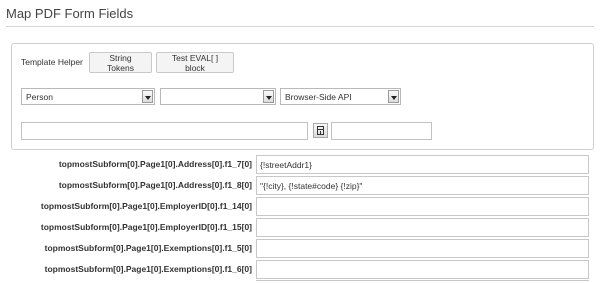 Image resolution: width=600 pixels, height=283 pixels. What do you see at coordinates (218, 96) in the screenshot?
I see `field-select` at bounding box center [218, 96].